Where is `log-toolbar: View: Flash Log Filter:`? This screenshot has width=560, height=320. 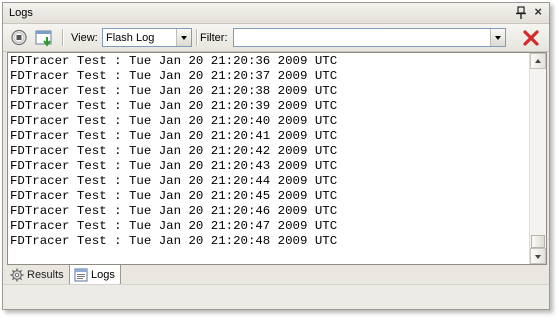
log-toolbar: View: Flash Log Filter: is located at coordinates (276, 38).